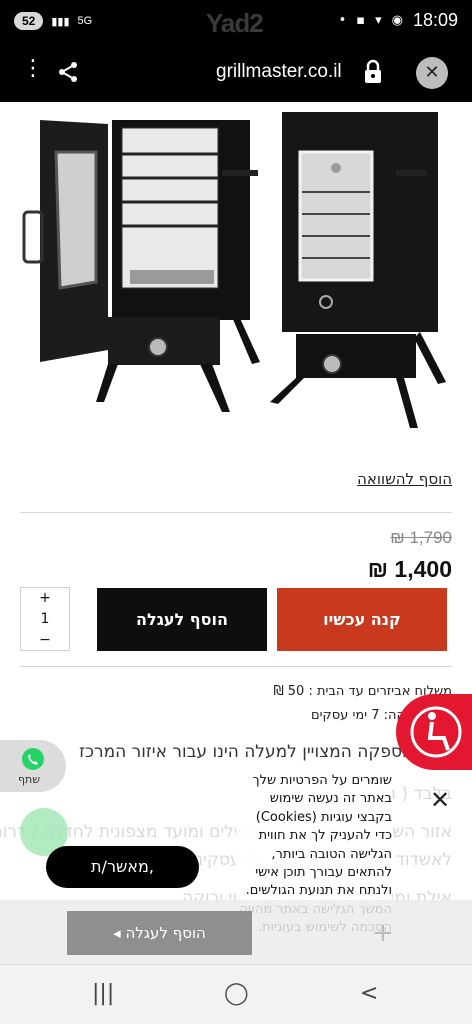  I want to click on url-text: grillmaster.co.il, so click(279, 72).